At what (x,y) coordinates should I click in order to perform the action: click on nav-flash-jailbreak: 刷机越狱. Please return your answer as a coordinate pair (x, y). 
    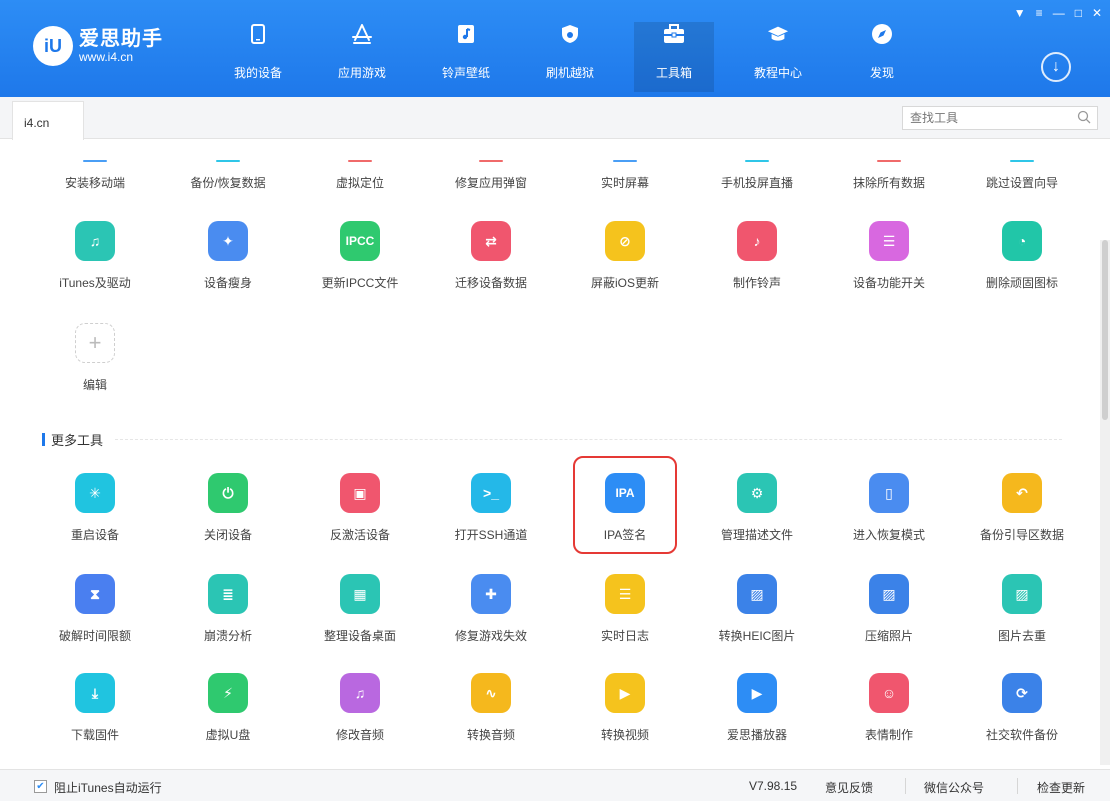
    Looking at the image, I should click on (570, 57).